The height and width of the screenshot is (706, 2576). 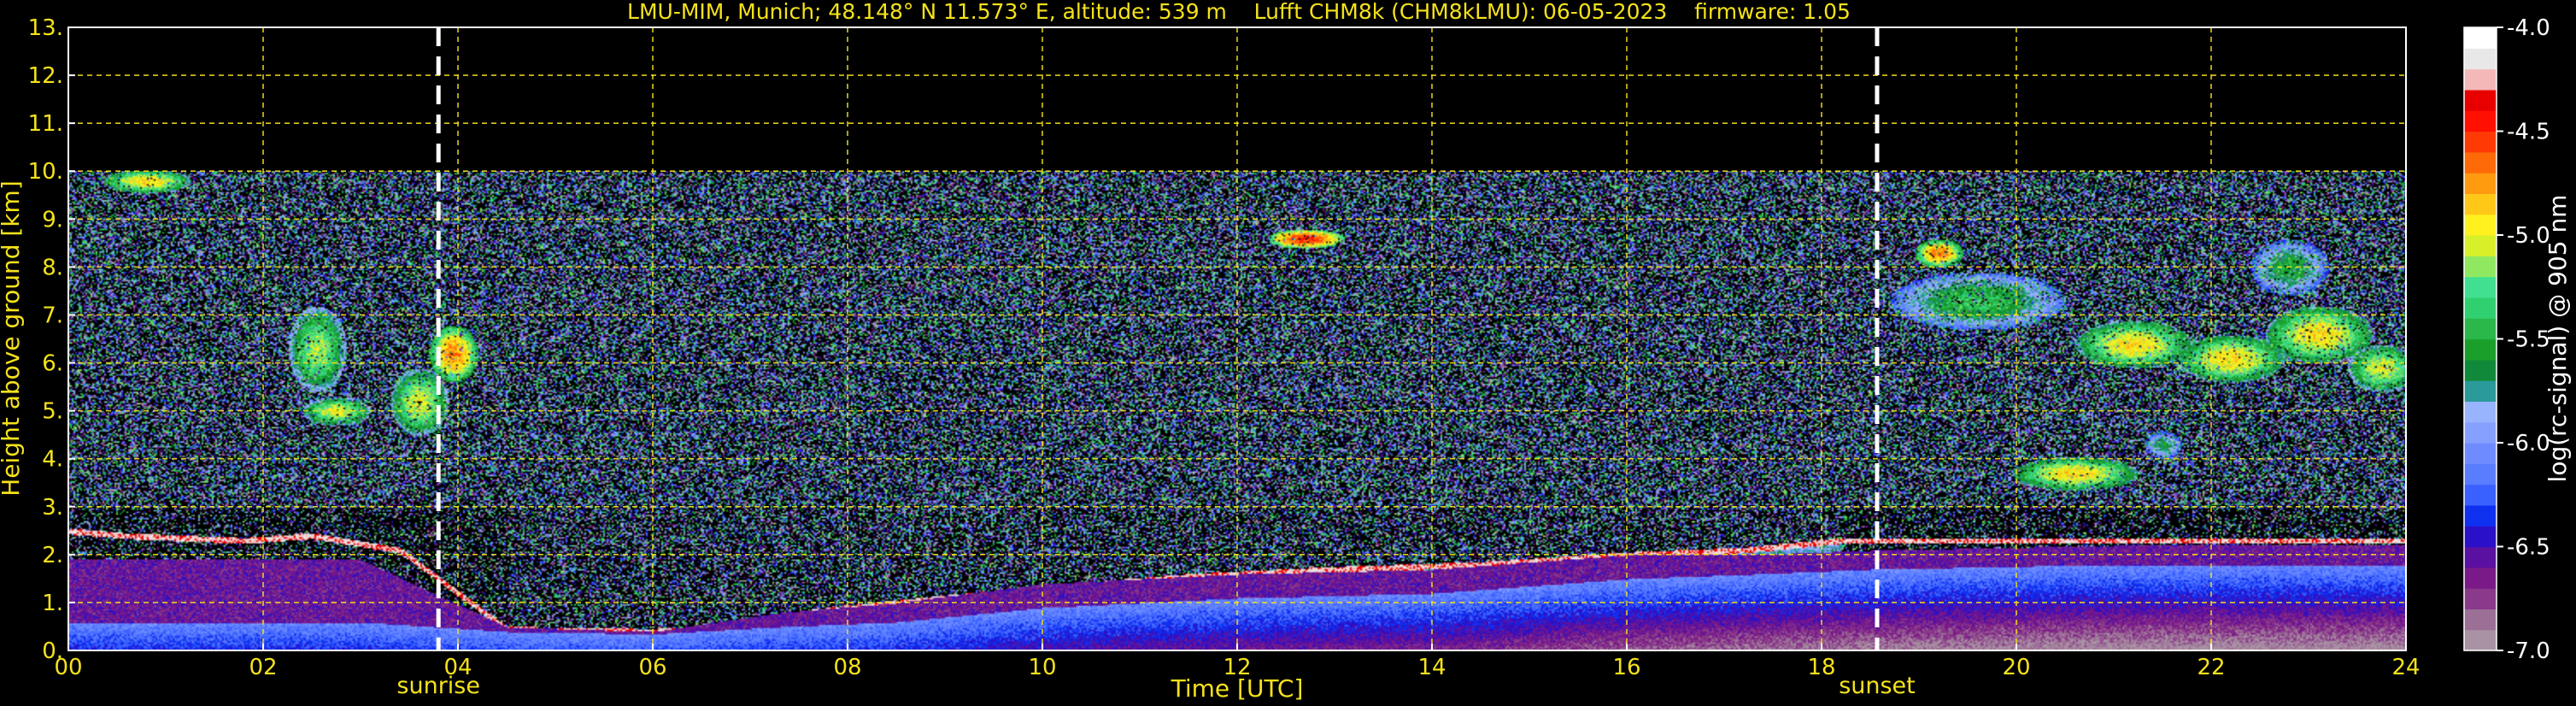 What do you see at coordinates (45, 76) in the screenshot?
I see `y-tick-label: 12.` at bounding box center [45, 76].